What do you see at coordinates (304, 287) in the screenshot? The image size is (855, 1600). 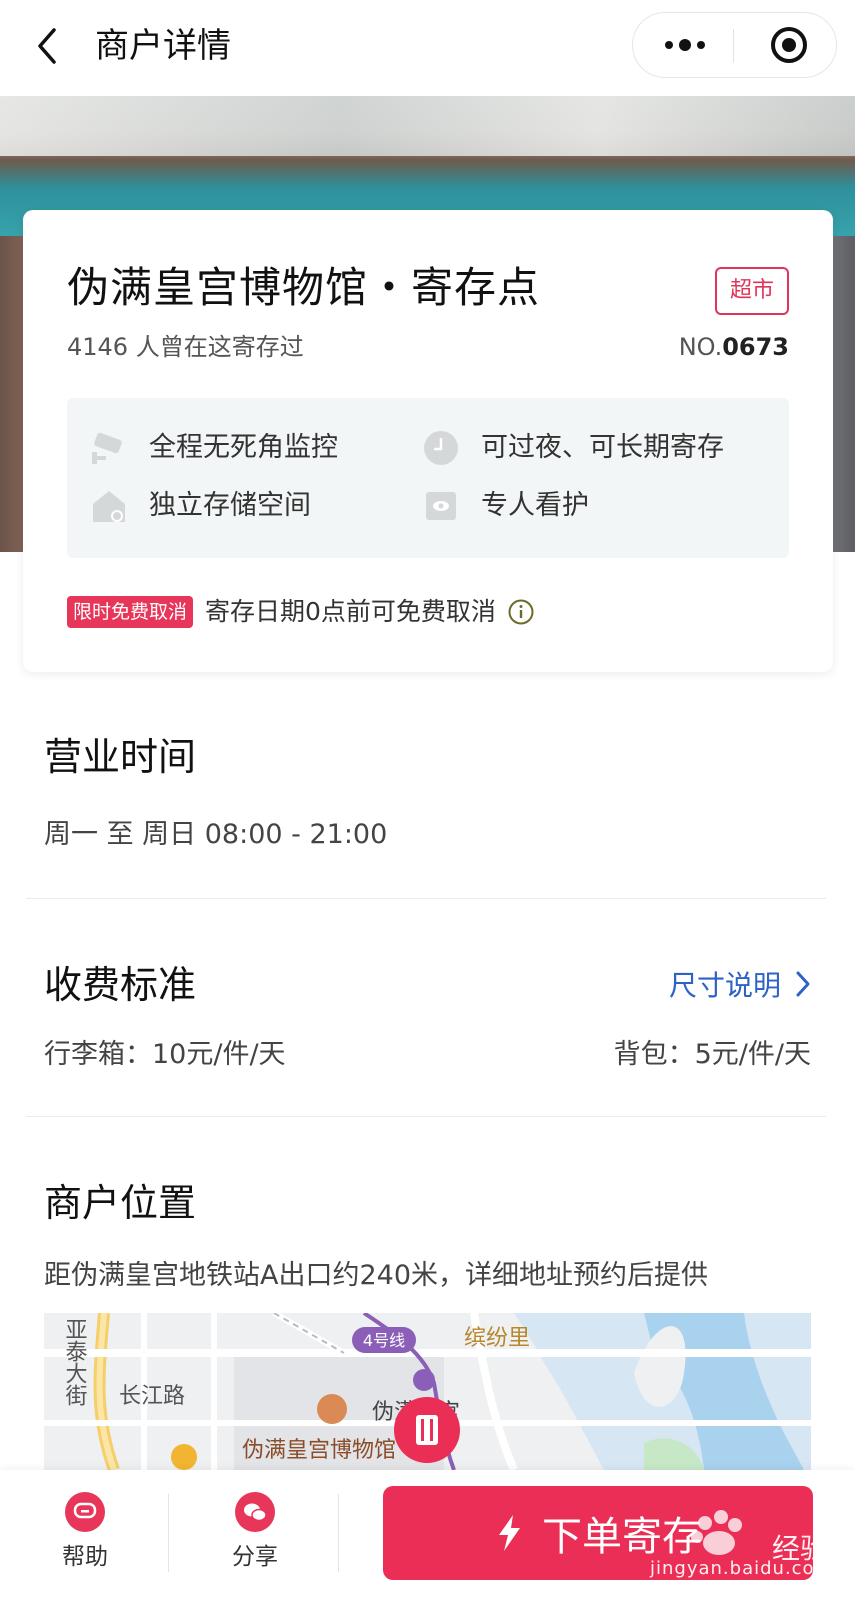 I see `store-name: 伪满皇宫博物馆・寄存点` at bounding box center [304, 287].